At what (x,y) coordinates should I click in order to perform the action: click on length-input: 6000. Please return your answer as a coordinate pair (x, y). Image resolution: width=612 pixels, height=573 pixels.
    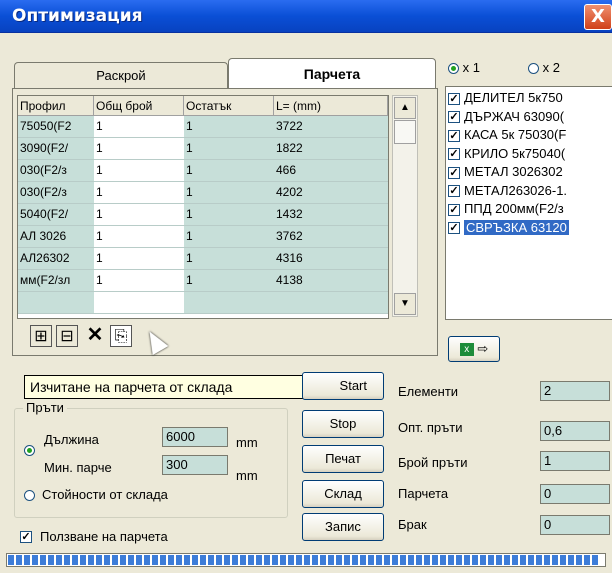
    Looking at the image, I should click on (195, 437).